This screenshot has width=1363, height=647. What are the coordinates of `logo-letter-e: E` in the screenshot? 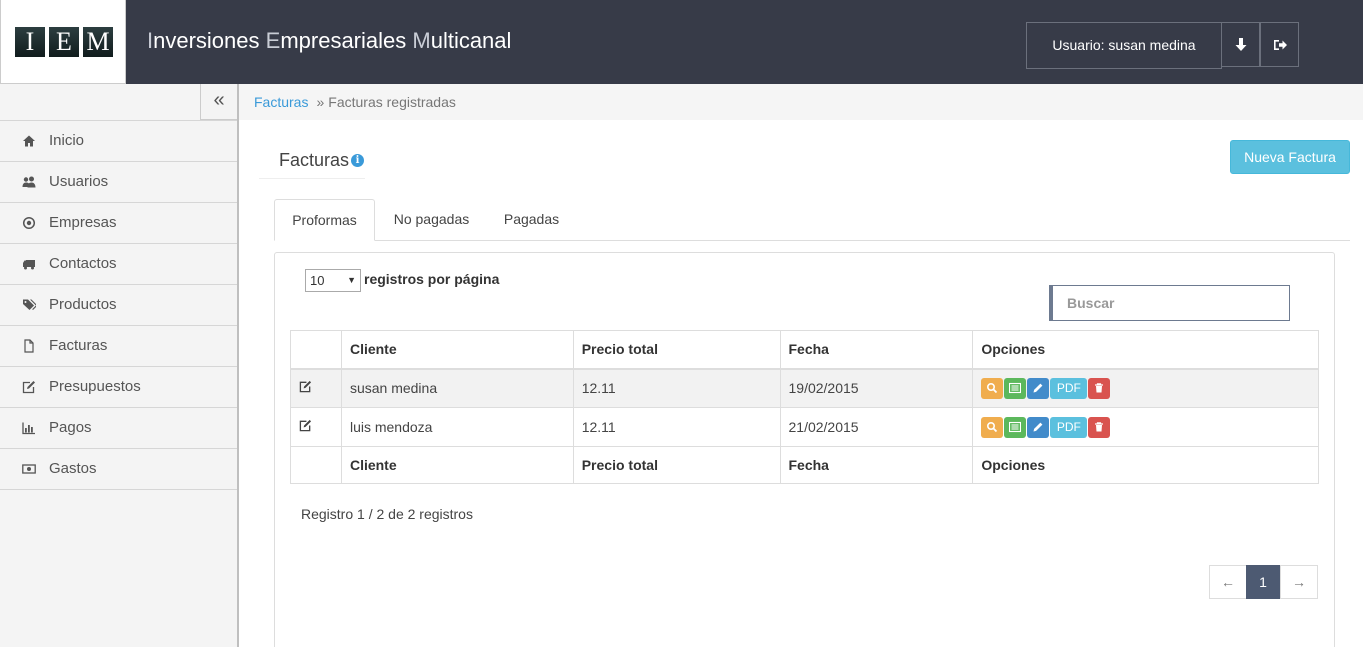 It's located at (64, 42).